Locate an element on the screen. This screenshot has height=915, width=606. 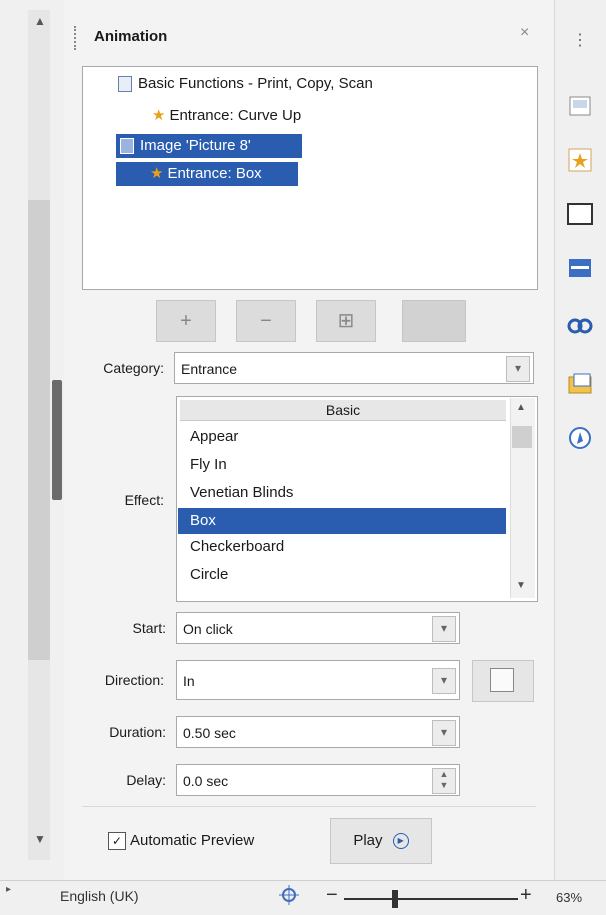
category-label: Category: is located at coordinates (133, 368).